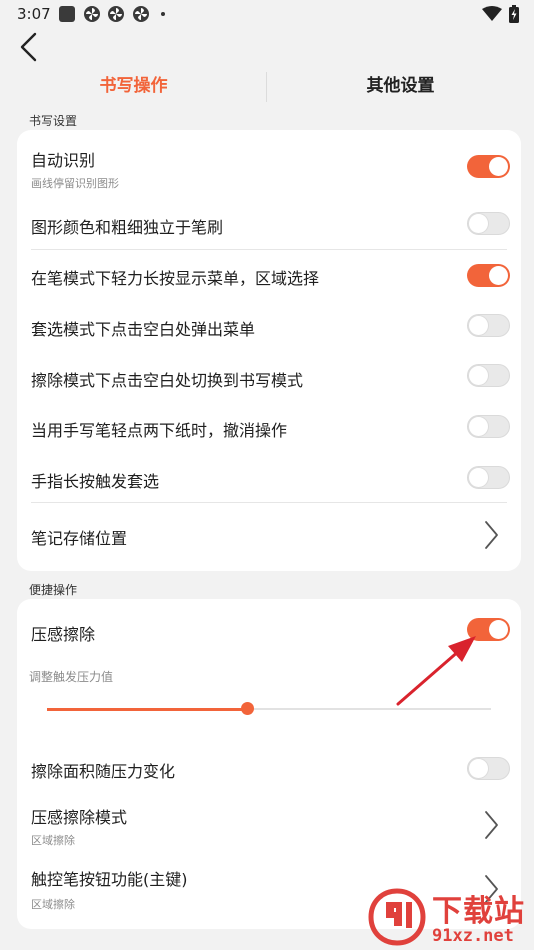 The height and width of the screenshot is (950, 534). What do you see at coordinates (30, 47) in the screenshot?
I see `back-chevron-icon` at bounding box center [30, 47].